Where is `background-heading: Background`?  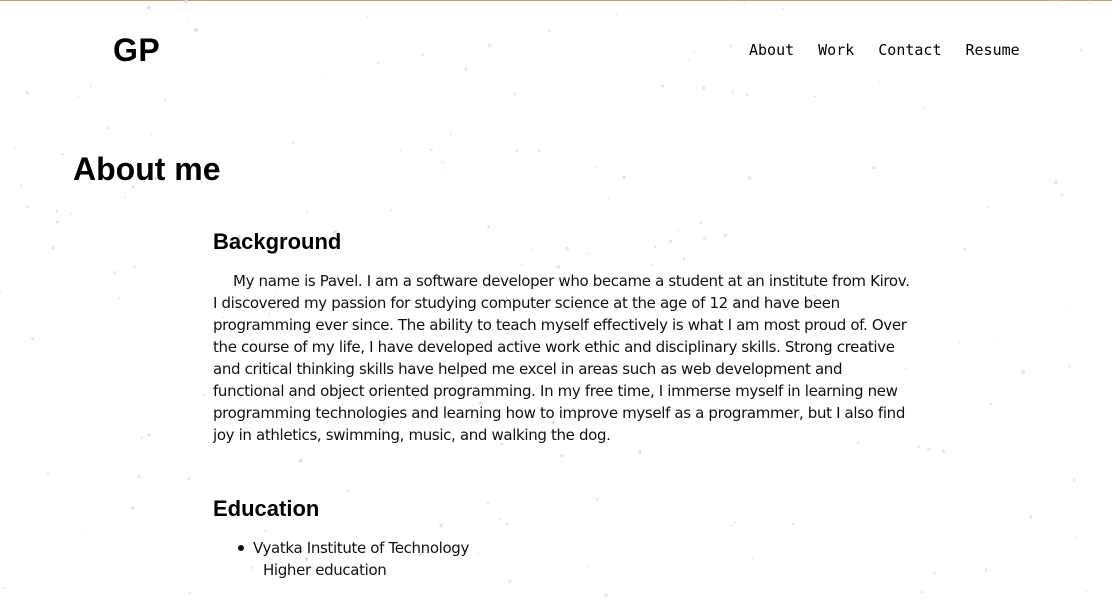 background-heading: Background is located at coordinates (277, 241).